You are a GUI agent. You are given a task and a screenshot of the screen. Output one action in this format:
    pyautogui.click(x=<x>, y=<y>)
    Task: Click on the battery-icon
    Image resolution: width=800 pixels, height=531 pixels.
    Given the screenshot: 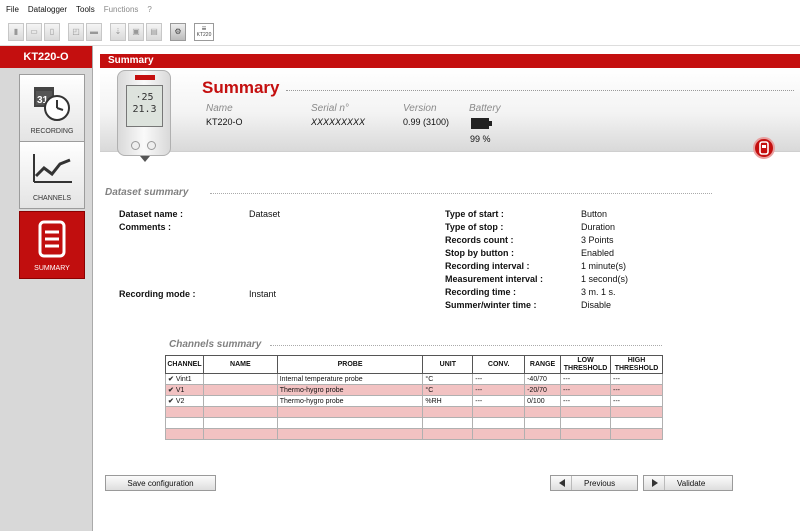 What is the action you would take?
    pyautogui.click(x=481, y=123)
    